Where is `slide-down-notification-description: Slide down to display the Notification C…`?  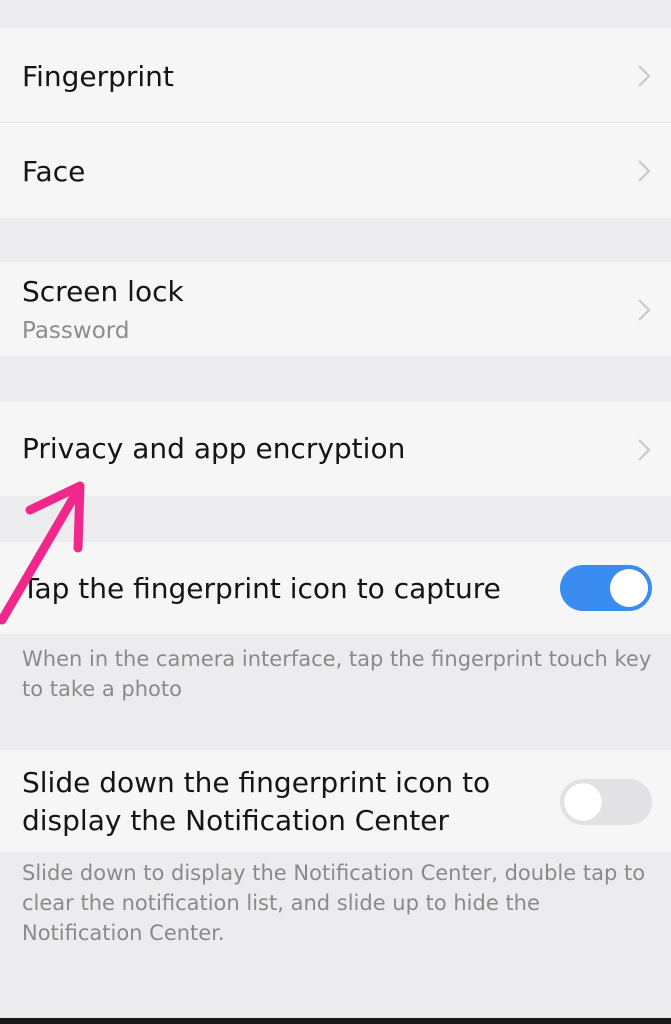
slide-down-notification-description: Slide down to display the Notification C… is located at coordinates (334, 903).